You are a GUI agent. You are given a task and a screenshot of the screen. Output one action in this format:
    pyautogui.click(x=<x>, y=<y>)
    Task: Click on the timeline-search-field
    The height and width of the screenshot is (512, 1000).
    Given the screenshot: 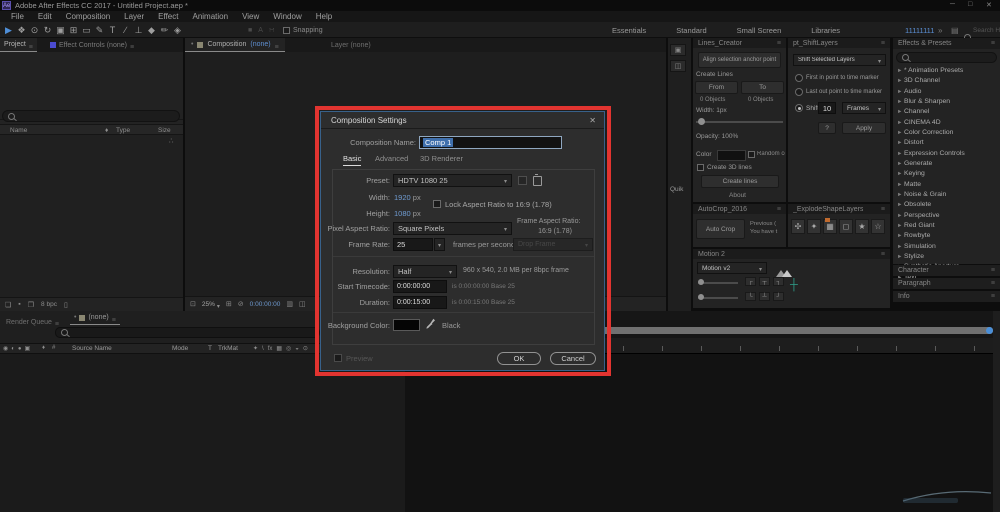 What is the action you would take?
    pyautogui.click(x=187, y=332)
    